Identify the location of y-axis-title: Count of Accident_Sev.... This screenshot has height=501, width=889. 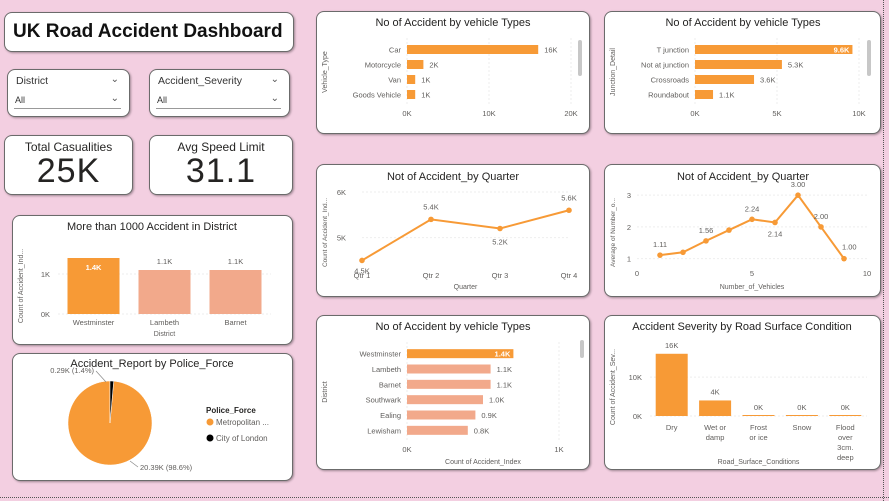
(613, 387).